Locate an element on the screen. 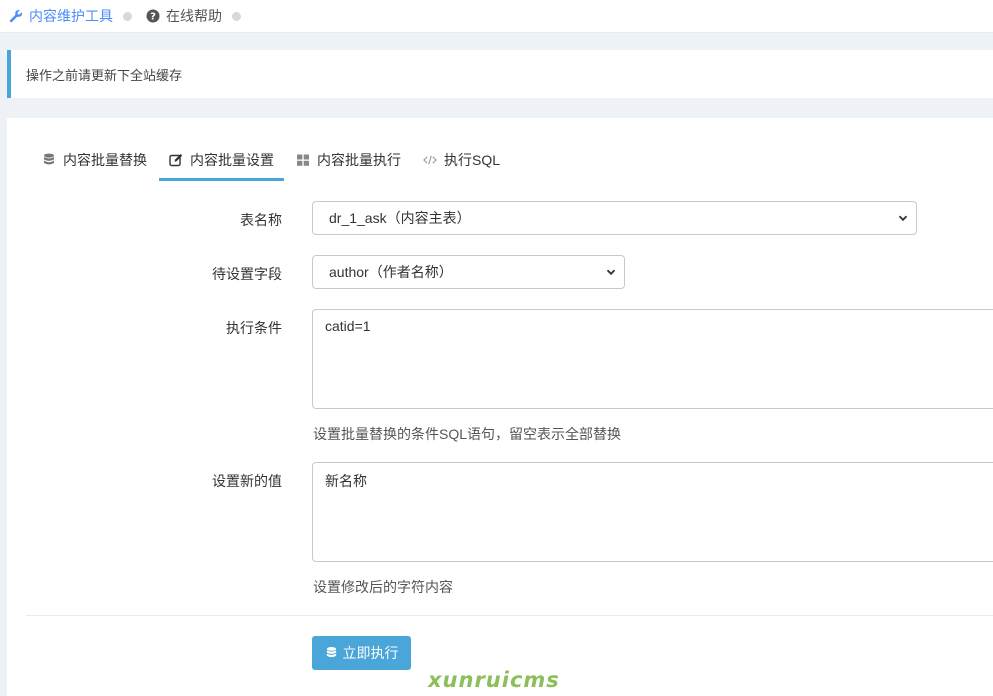  tab-label: 执行SQL is located at coordinates (472, 160).